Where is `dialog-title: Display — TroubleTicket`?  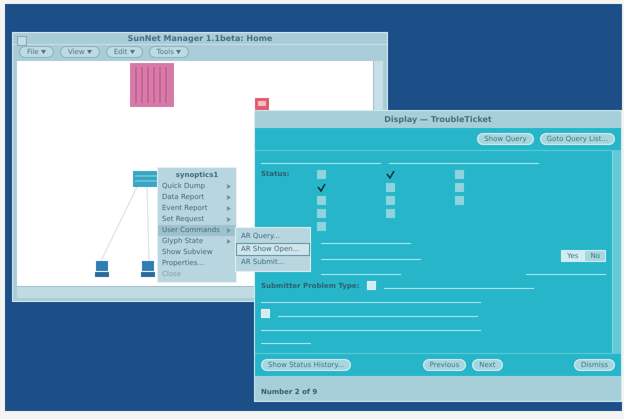
dialog-title: Display — TroubleTicket is located at coordinates (438, 119).